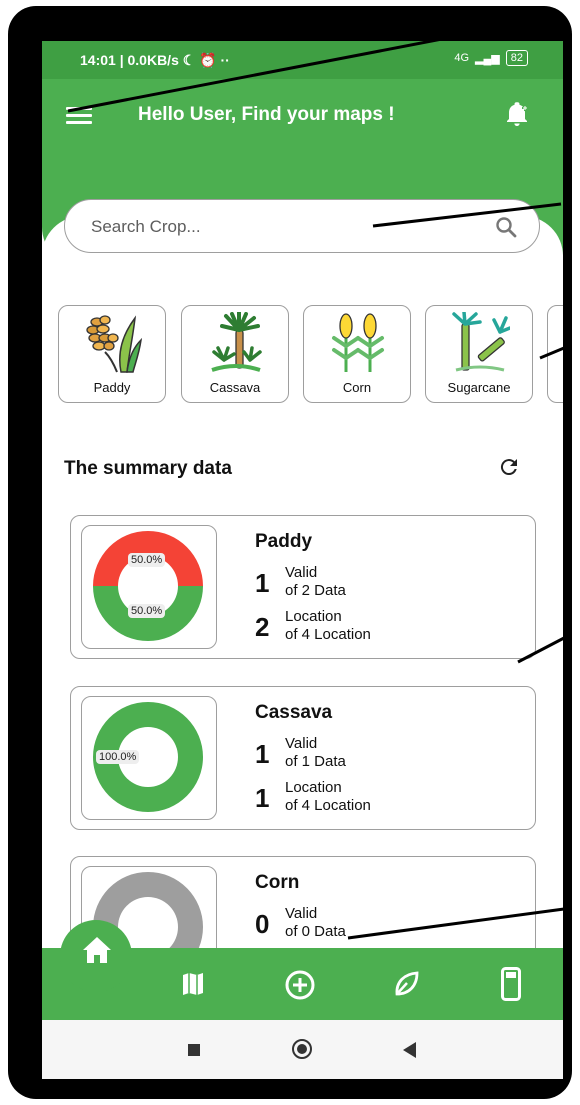  What do you see at coordinates (481, 342) in the screenshot?
I see `sugarcane-icon` at bounding box center [481, 342].